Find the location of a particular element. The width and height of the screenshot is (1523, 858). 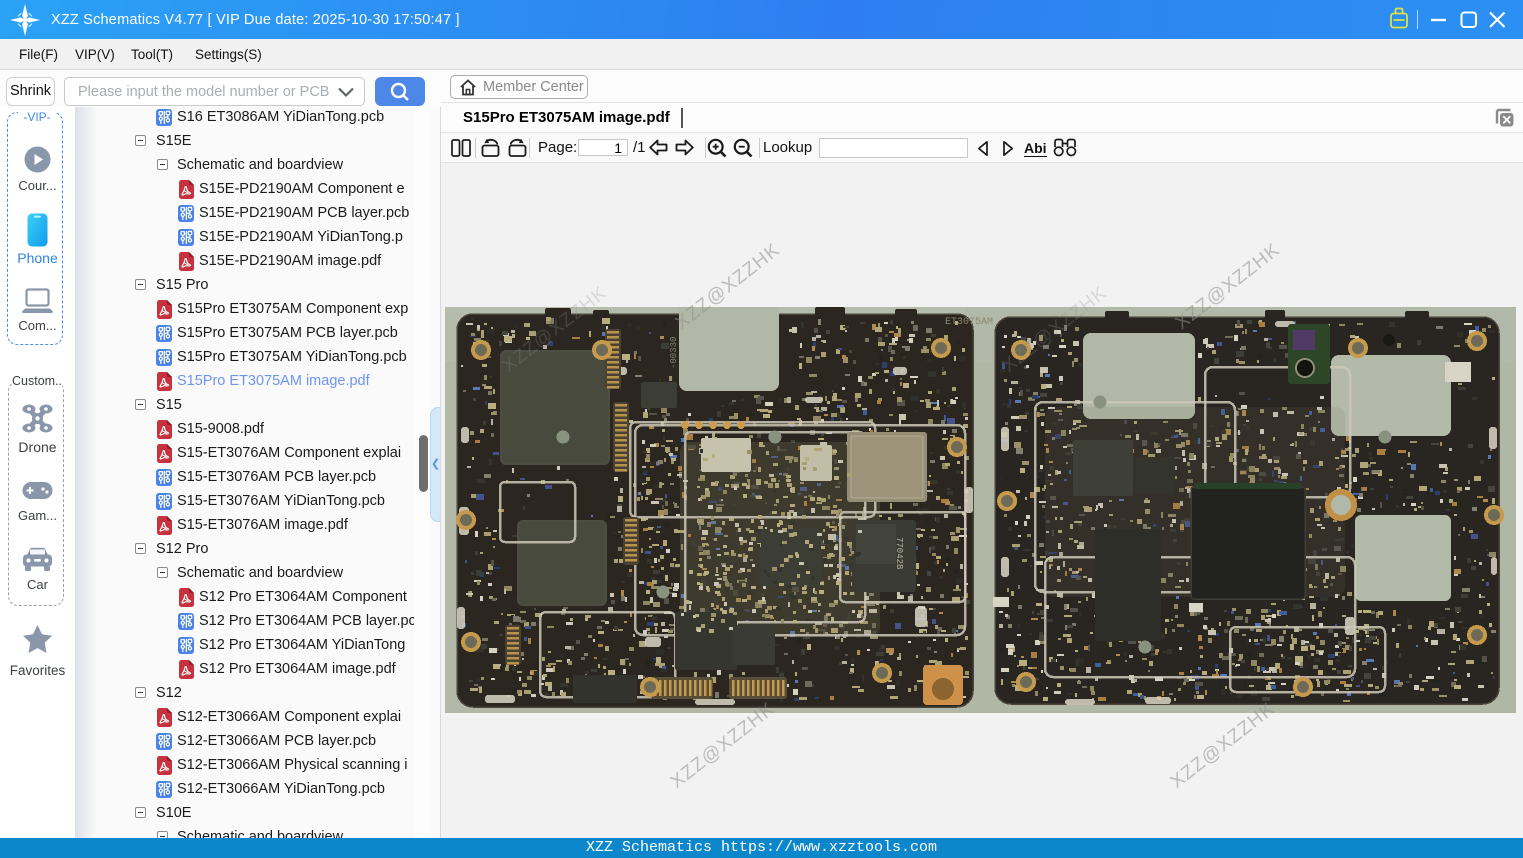

svg-text: 77042B is located at coordinates (899, 553).